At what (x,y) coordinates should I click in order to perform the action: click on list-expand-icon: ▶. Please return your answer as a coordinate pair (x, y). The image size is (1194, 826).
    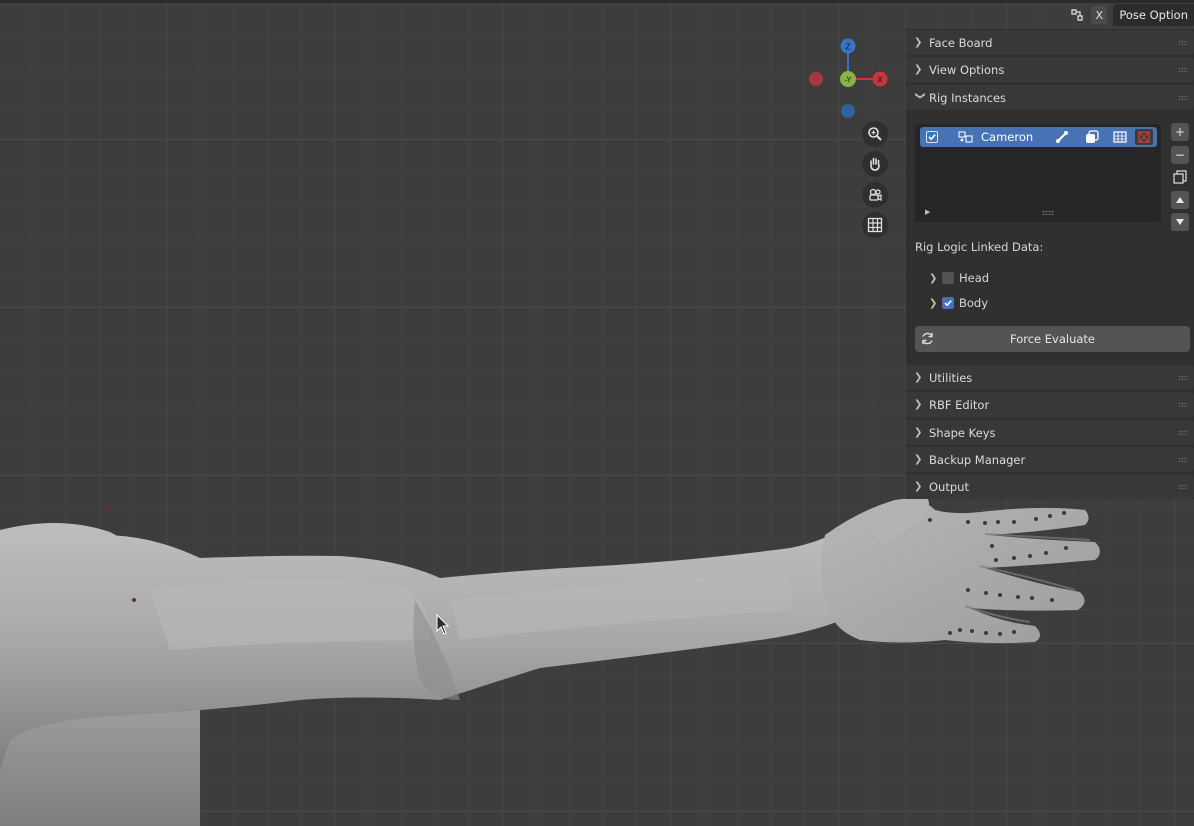
    Looking at the image, I should click on (927, 212).